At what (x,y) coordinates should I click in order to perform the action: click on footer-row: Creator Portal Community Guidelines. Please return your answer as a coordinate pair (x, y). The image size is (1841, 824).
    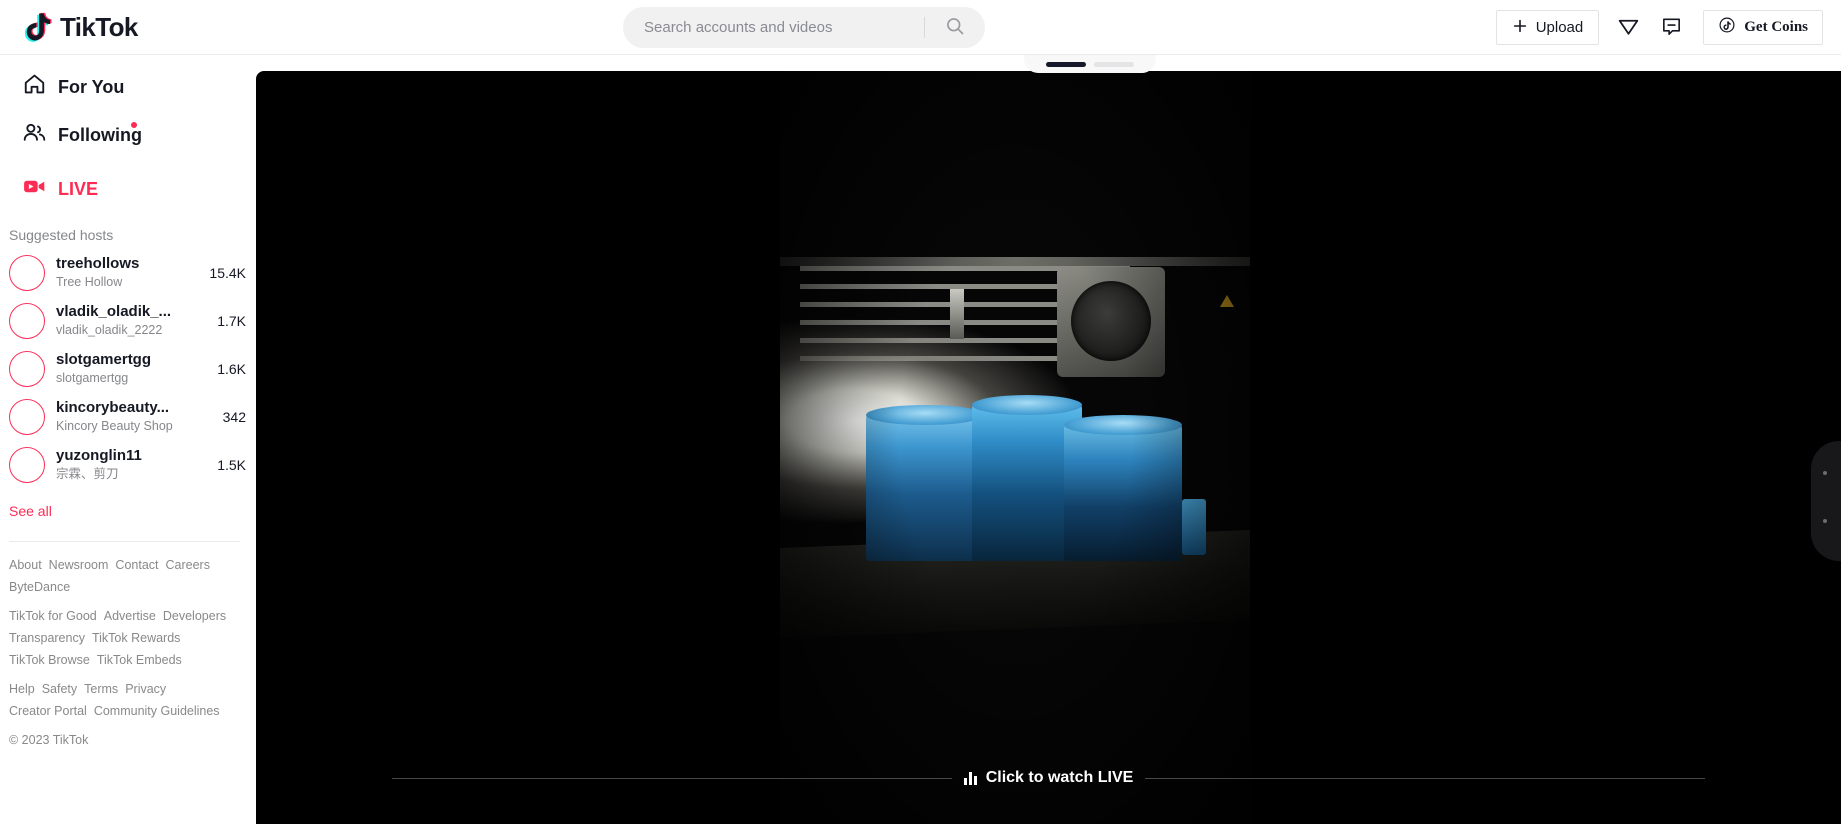
    Looking at the image, I should click on (120, 711).